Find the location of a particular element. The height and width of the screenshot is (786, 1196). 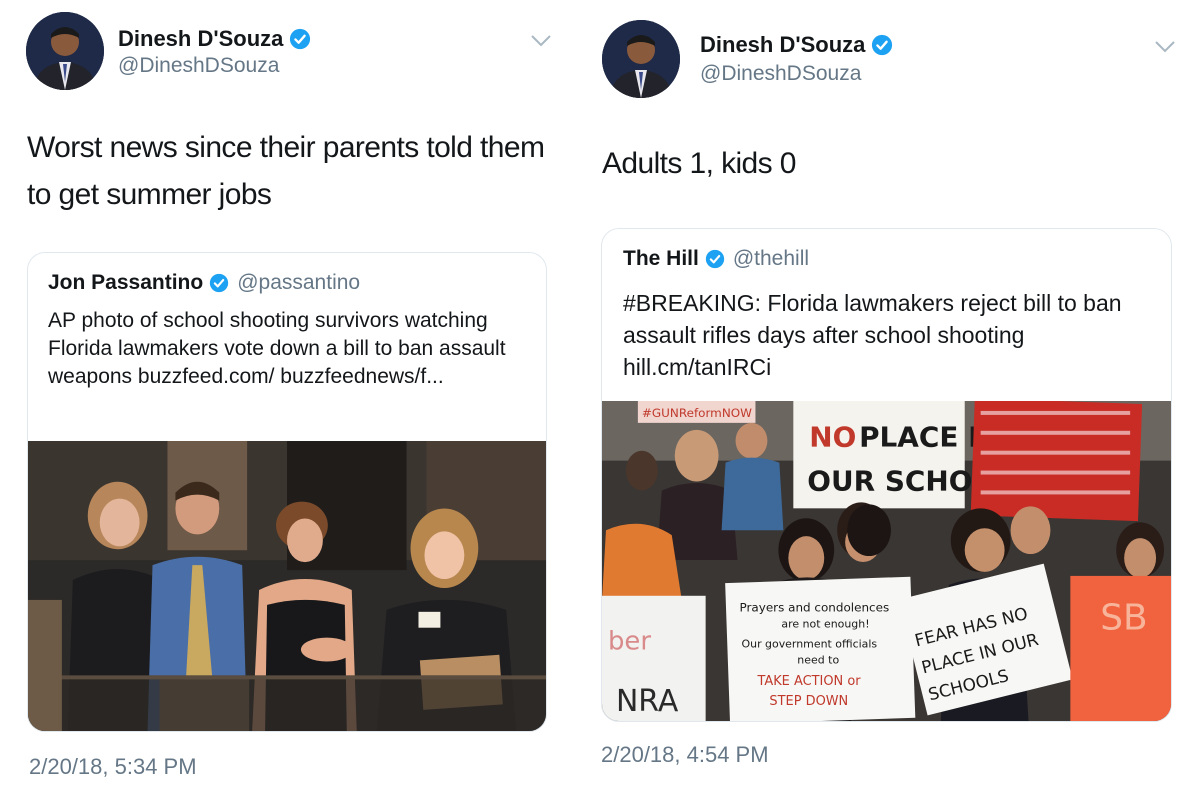

svg-text: NO is located at coordinates (832, 437).